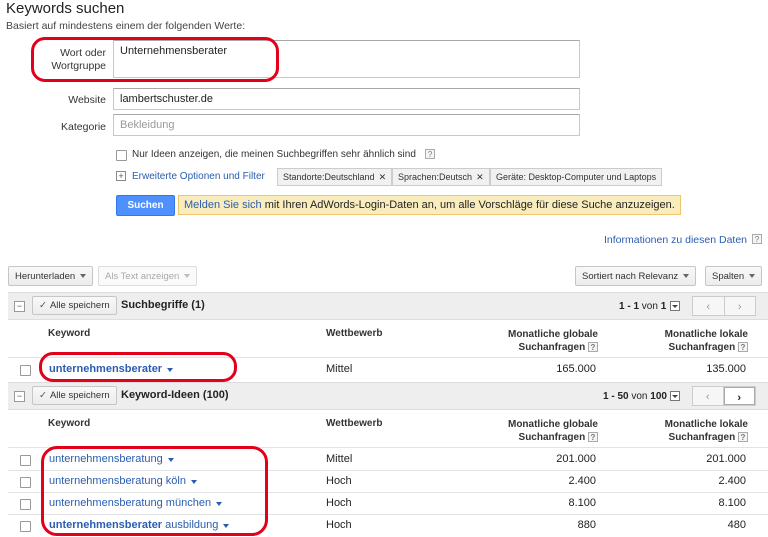 Image resolution: width=768 pixels, height=537 pixels. I want to click on local-searches-value: 135.000, so click(726, 369).